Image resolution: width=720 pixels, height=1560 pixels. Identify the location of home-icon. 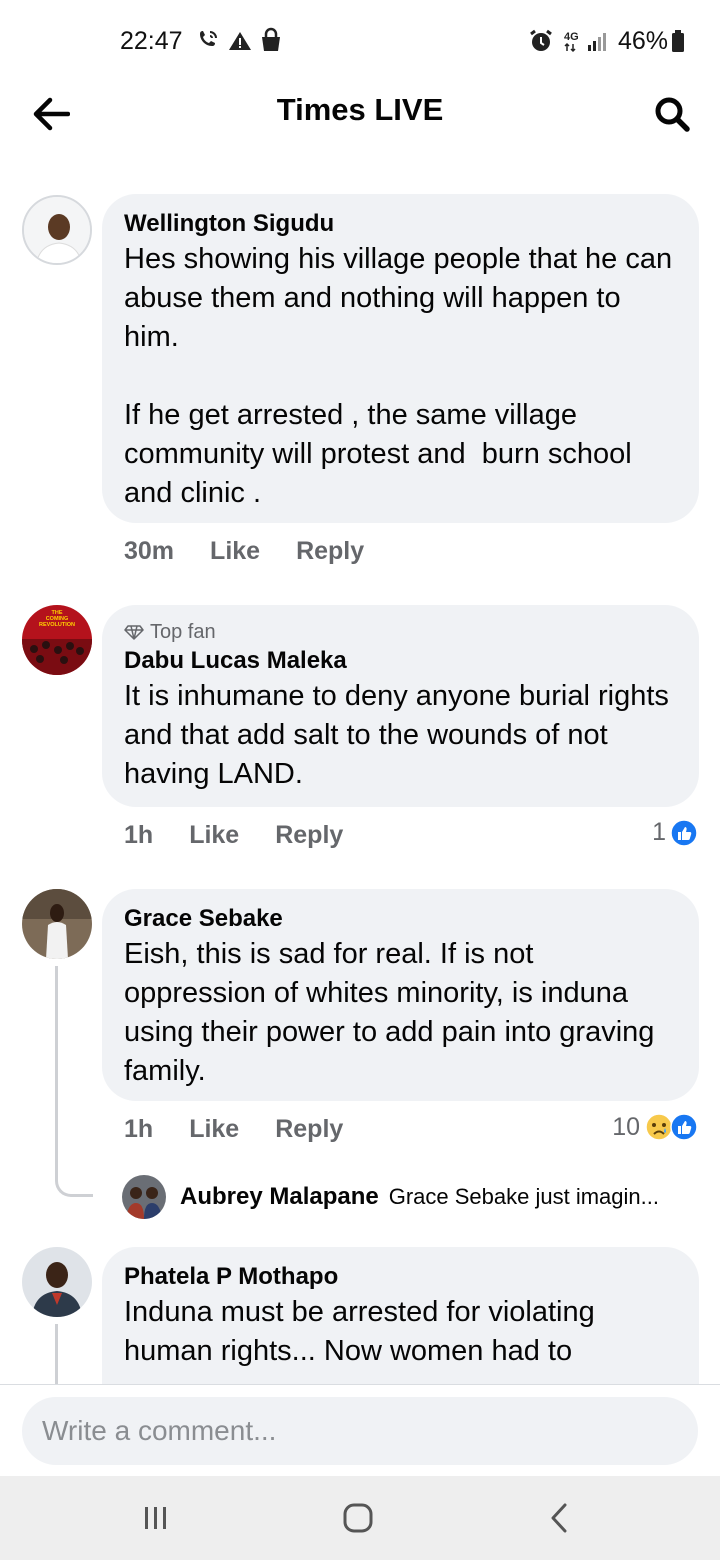
(358, 1518).